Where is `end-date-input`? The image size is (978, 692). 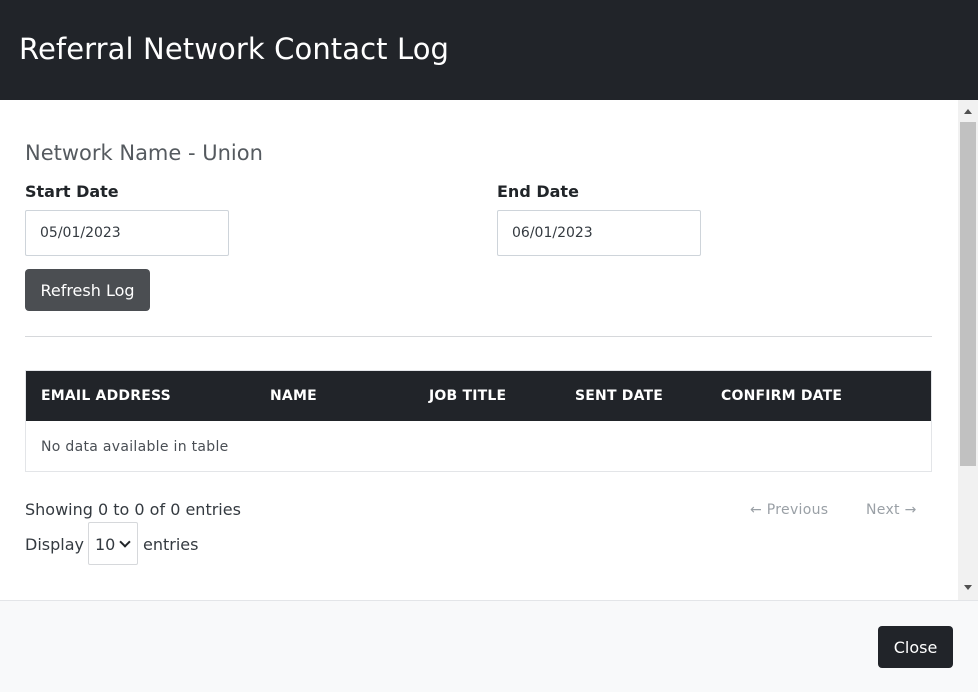 end-date-input is located at coordinates (599, 233).